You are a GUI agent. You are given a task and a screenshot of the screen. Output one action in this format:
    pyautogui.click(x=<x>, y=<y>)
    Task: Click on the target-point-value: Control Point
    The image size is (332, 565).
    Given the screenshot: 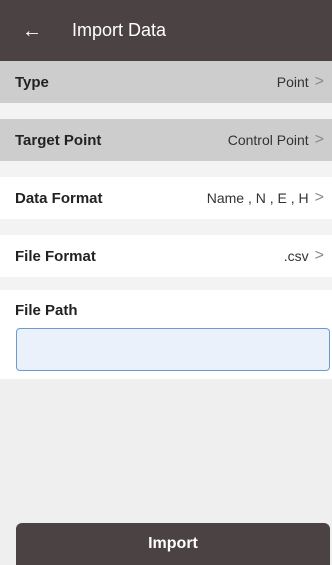 What is the action you would take?
    pyautogui.click(x=268, y=140)
    